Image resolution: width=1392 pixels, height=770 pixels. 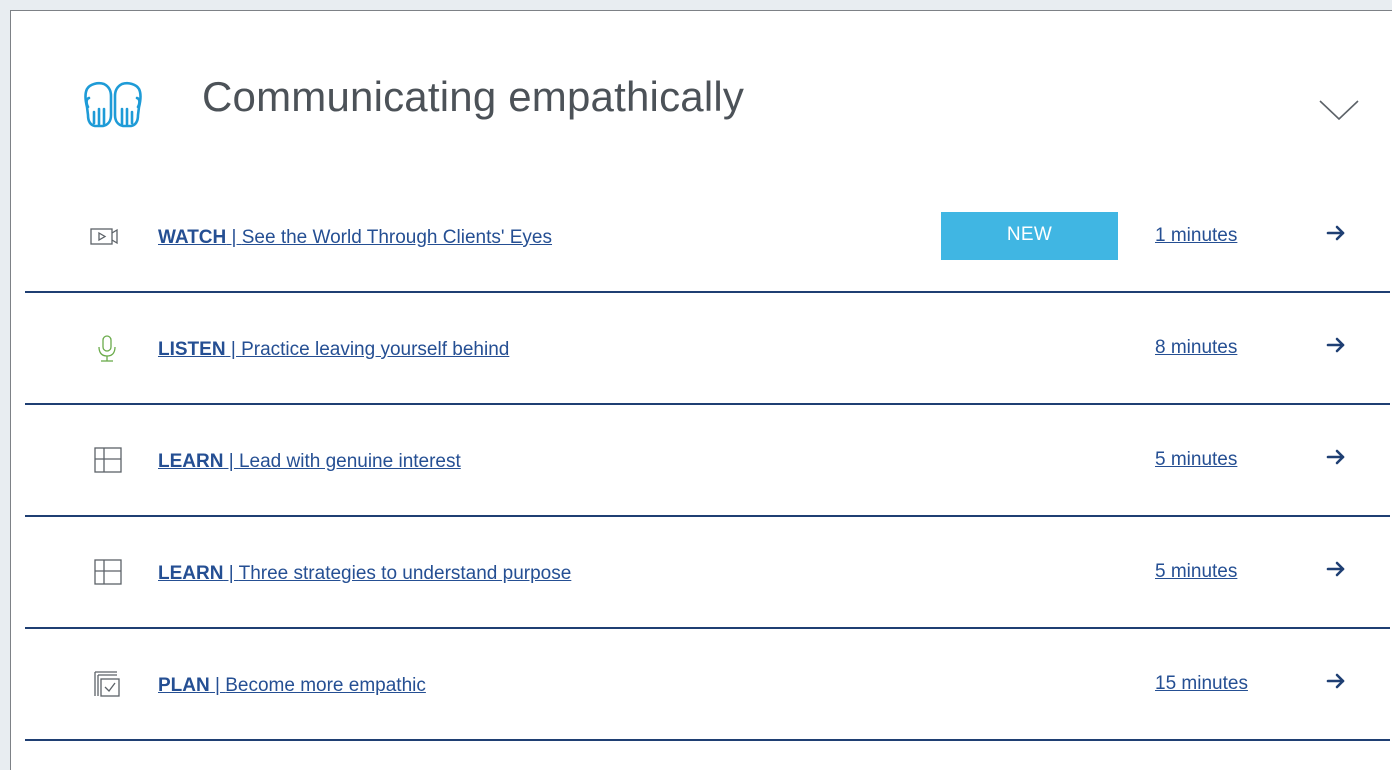 What do you see at coordinates (375, 349) in the screenshot?
I see `activity-title: Practice leaving yourself behind` at bounding box center [375, 349].